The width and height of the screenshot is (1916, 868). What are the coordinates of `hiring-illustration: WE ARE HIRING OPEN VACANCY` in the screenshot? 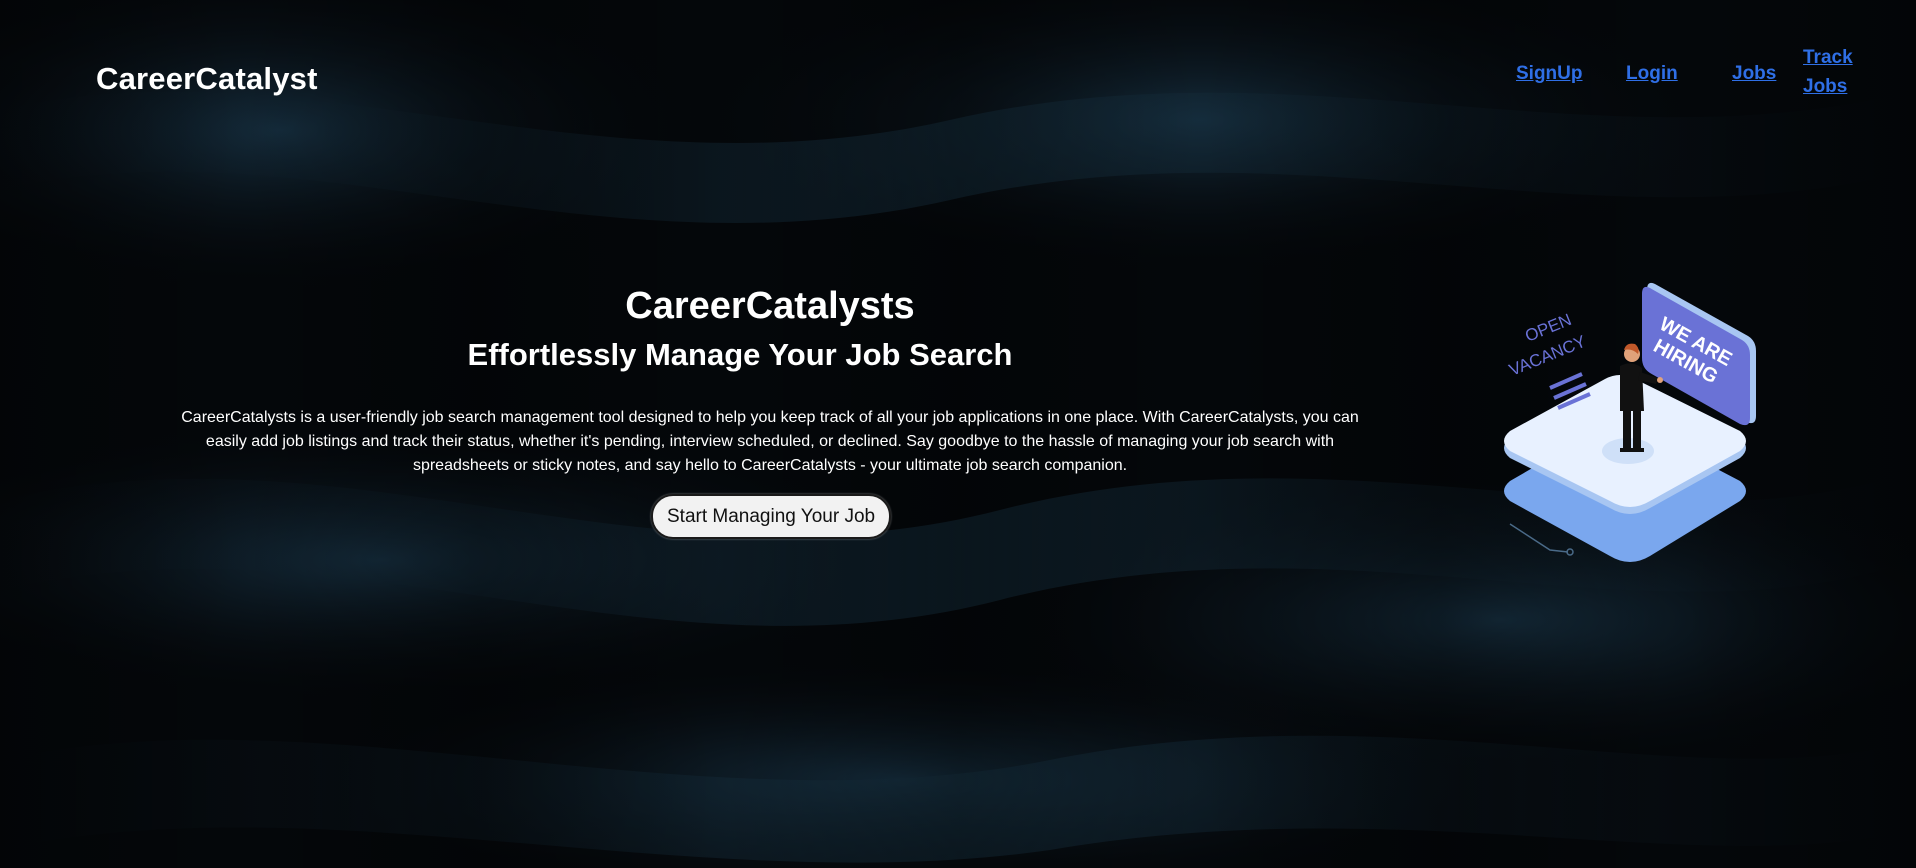 It's located at (1630, 422).